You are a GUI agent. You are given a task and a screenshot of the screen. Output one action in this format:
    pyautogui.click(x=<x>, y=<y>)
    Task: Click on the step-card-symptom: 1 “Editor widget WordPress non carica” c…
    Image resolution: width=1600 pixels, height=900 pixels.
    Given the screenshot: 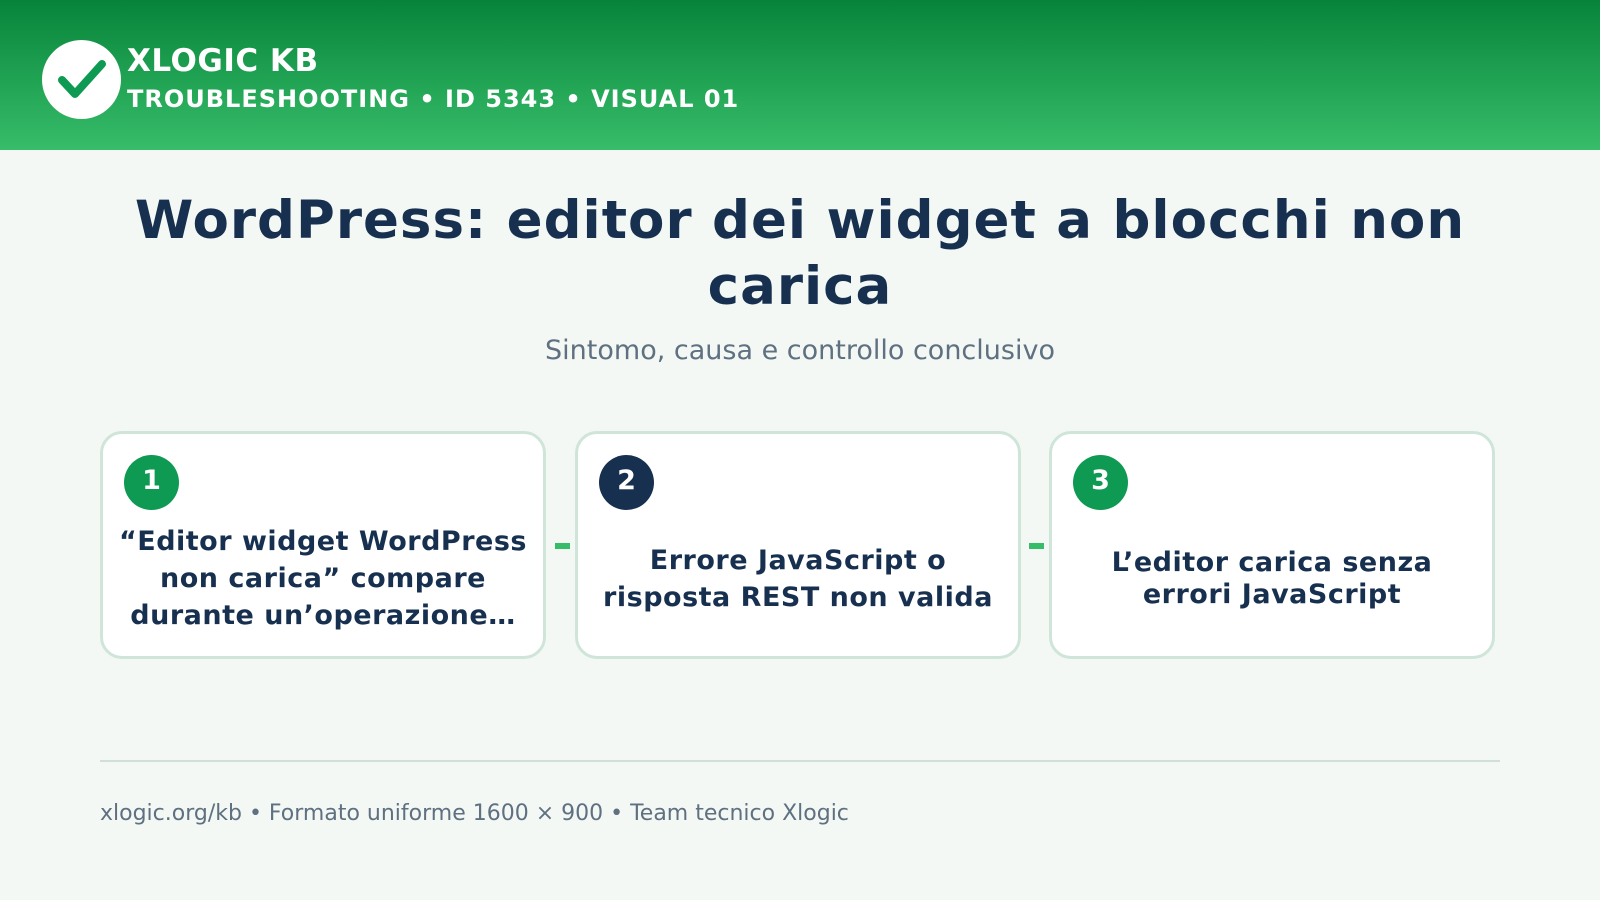 What is the action you would take?
    pyautogui.click(x=323, y=545)
    